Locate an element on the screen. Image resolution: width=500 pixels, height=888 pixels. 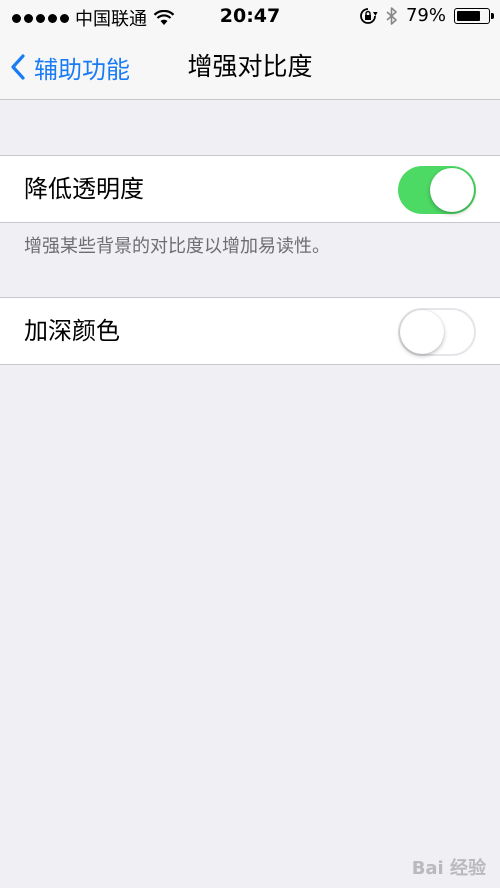
page-title: 增强对比度 is located at coordinates (250, 66).